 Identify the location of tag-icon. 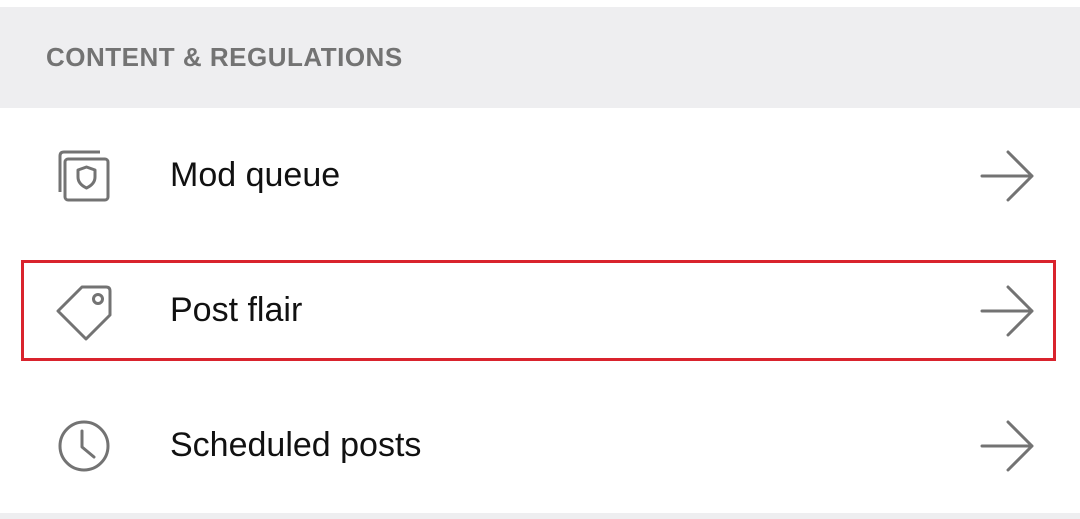
(84, 311).